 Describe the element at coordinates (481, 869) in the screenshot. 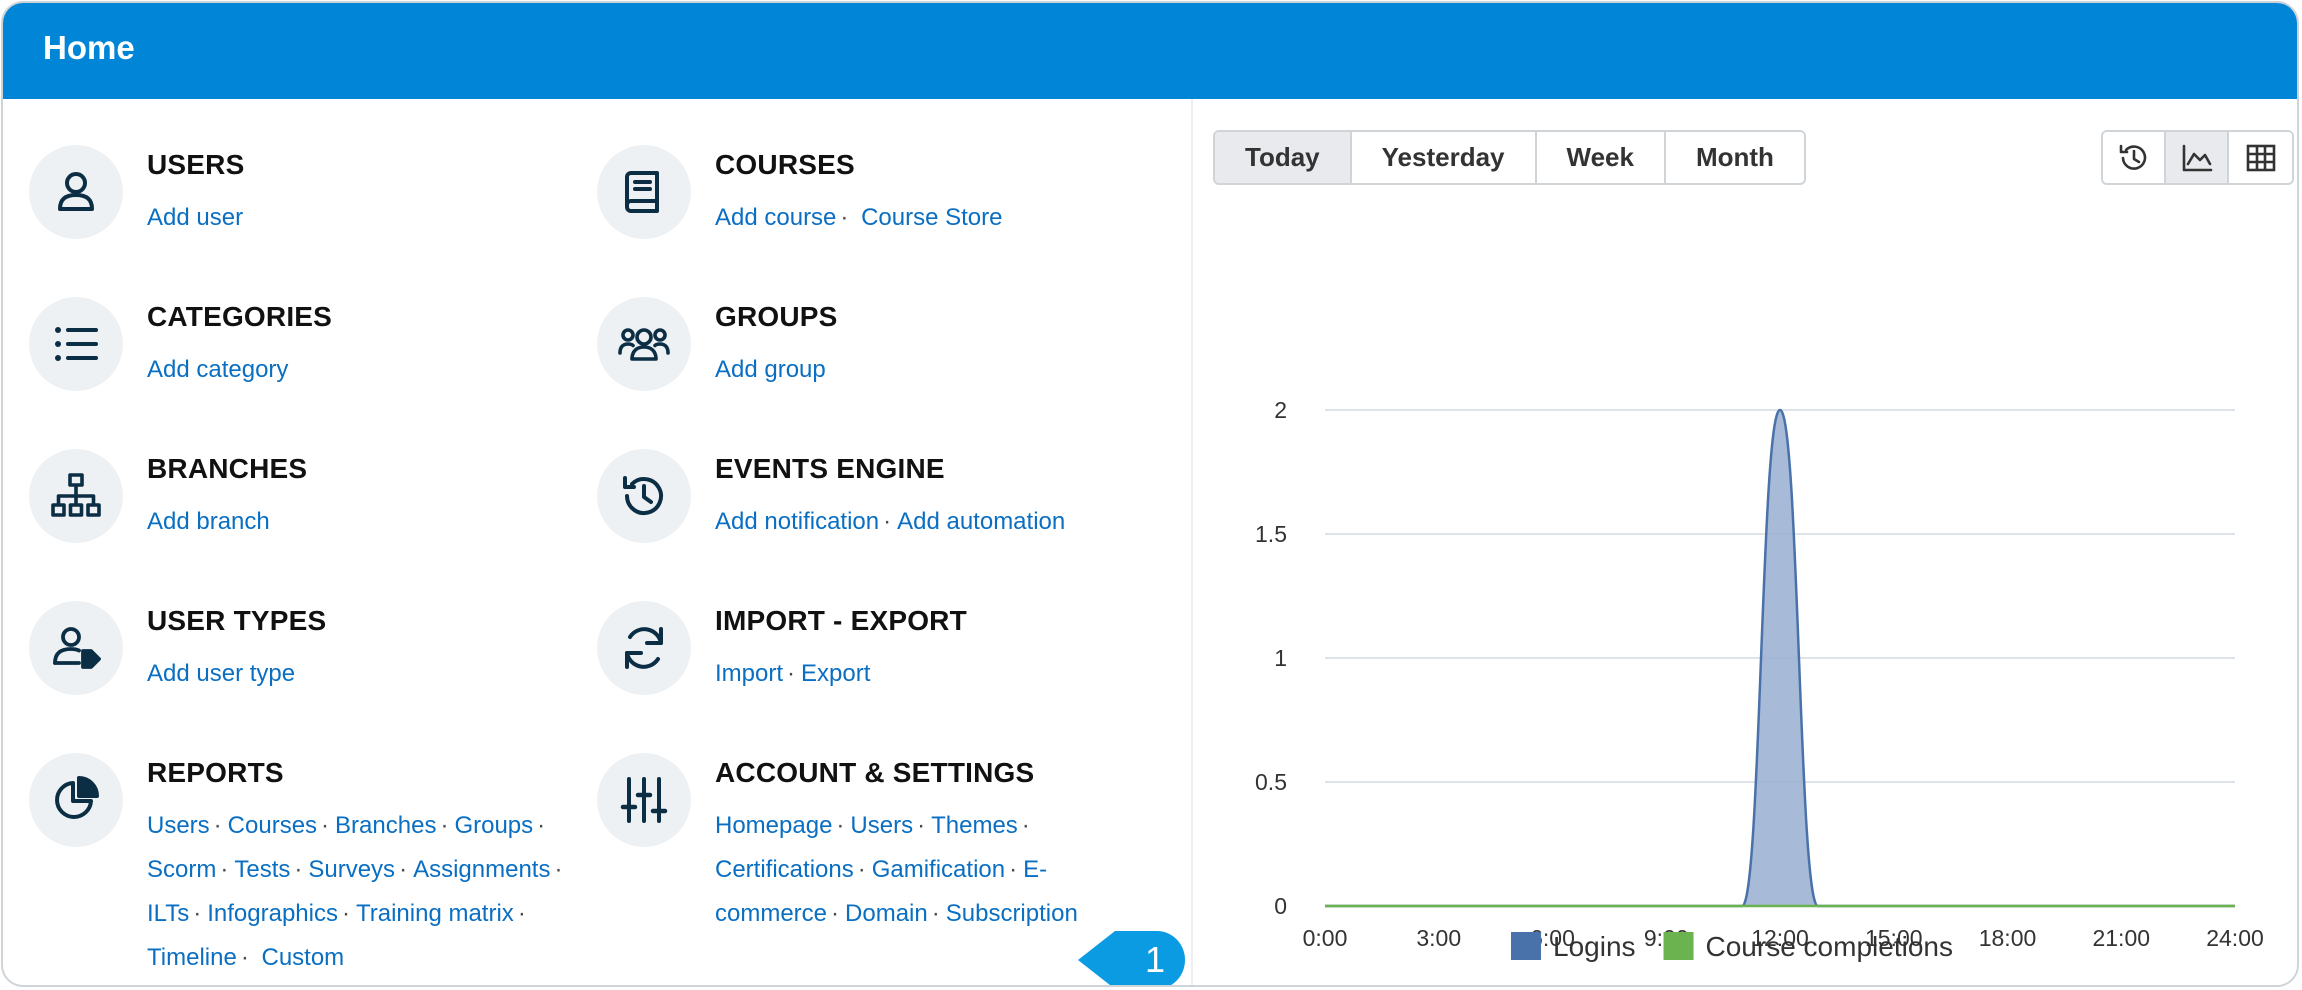

I see `report-assignments-link: Assignments` at that location.